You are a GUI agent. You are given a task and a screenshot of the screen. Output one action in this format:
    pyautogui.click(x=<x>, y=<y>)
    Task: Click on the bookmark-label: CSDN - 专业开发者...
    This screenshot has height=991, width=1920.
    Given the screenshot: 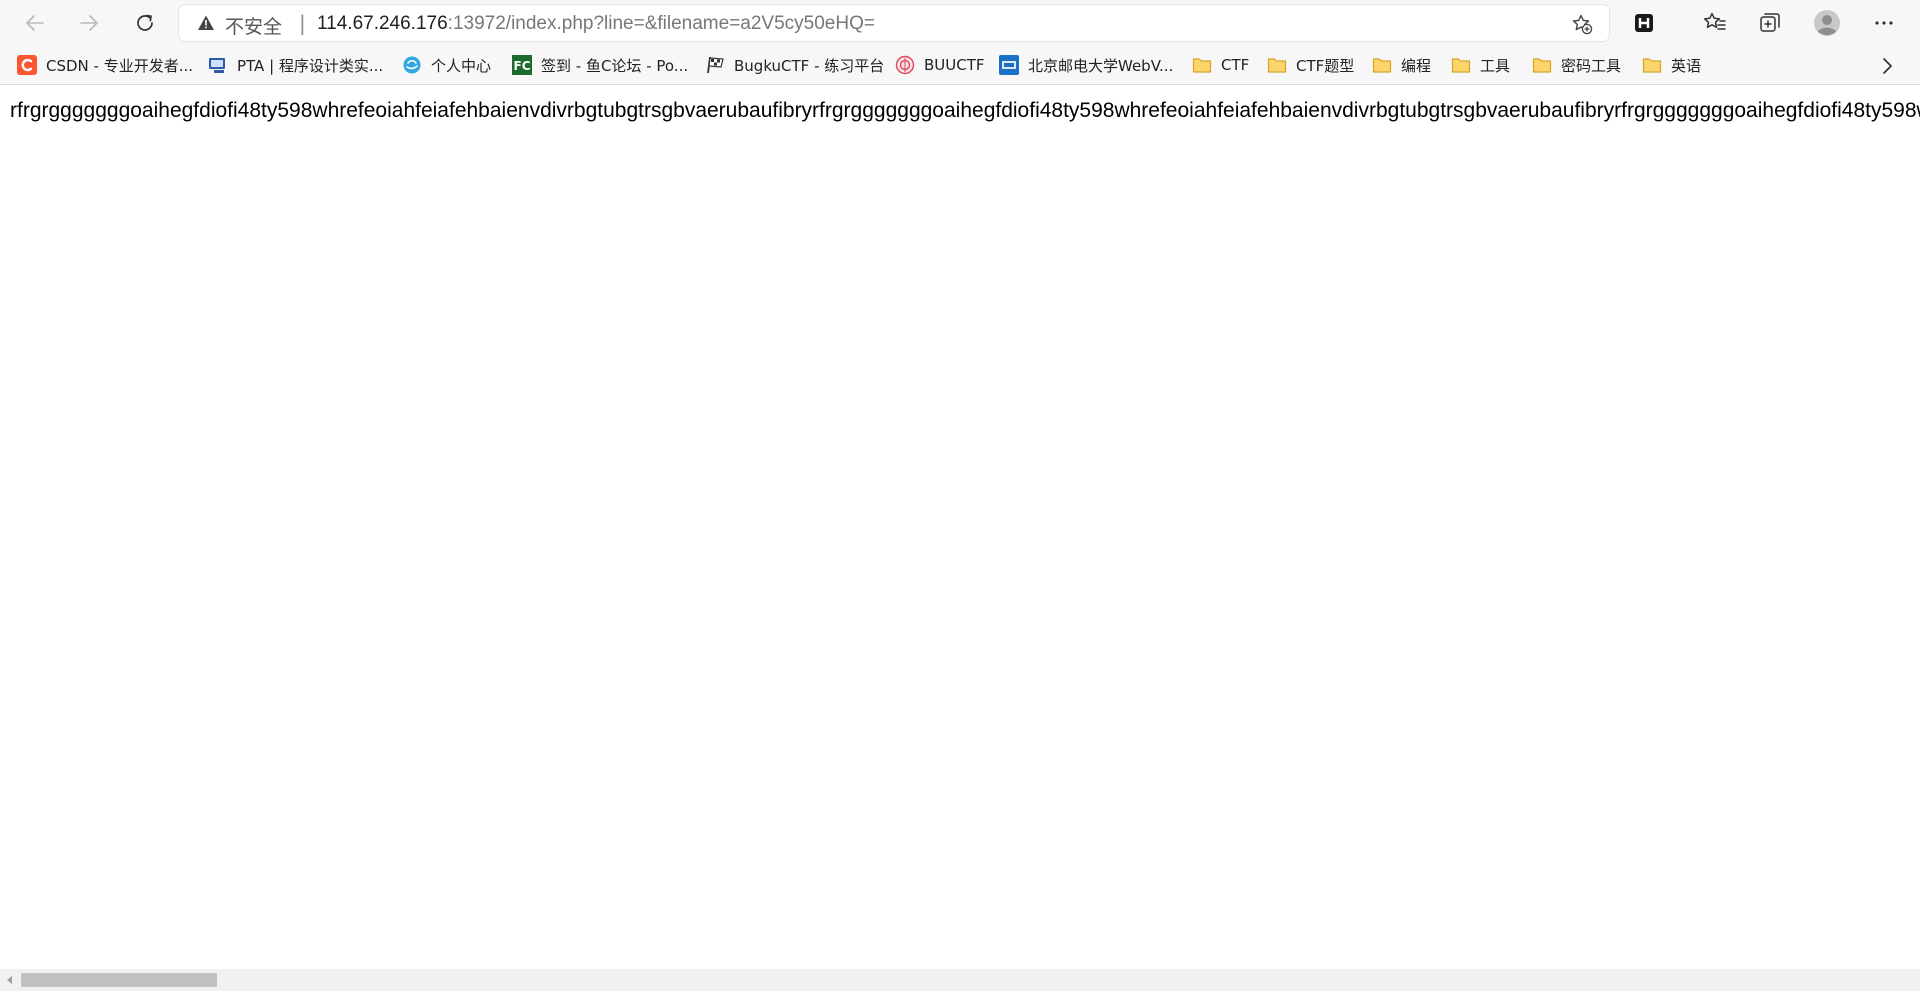 What is the action you would take?
    pyautogui.click(x=120, y=65)
    